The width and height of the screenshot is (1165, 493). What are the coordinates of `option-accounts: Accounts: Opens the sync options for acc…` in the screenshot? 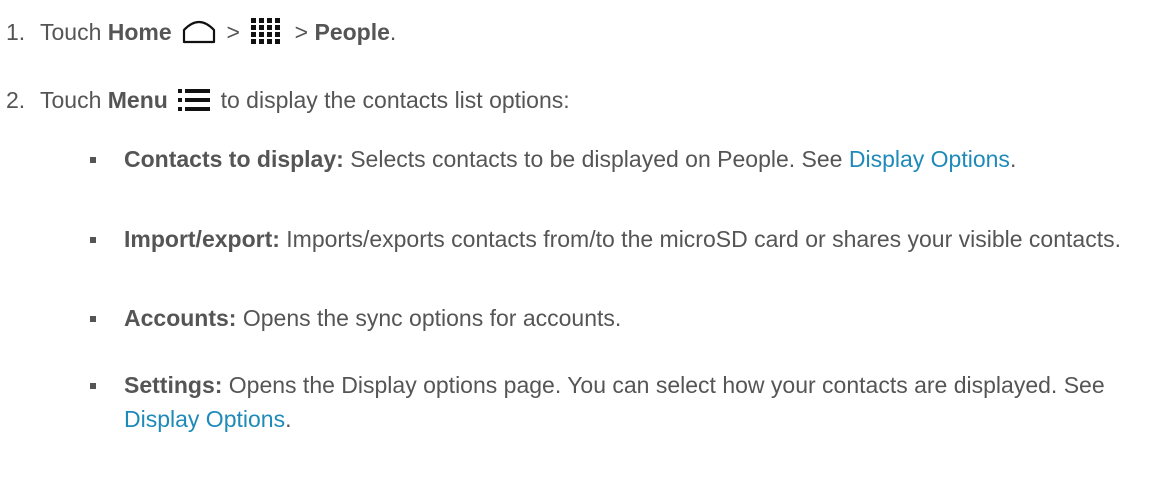 It's located at (639, 318).